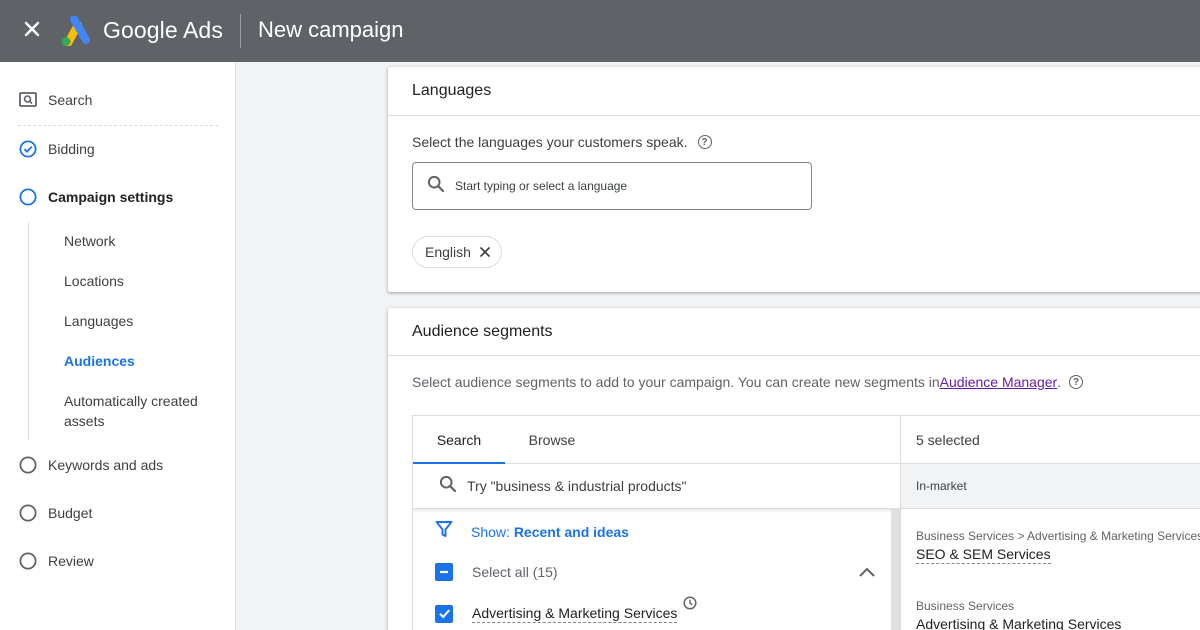 The width and height of the screenshot is (1200, 630). I want to click on selected-category-header: In-market, so click(1050, 486).